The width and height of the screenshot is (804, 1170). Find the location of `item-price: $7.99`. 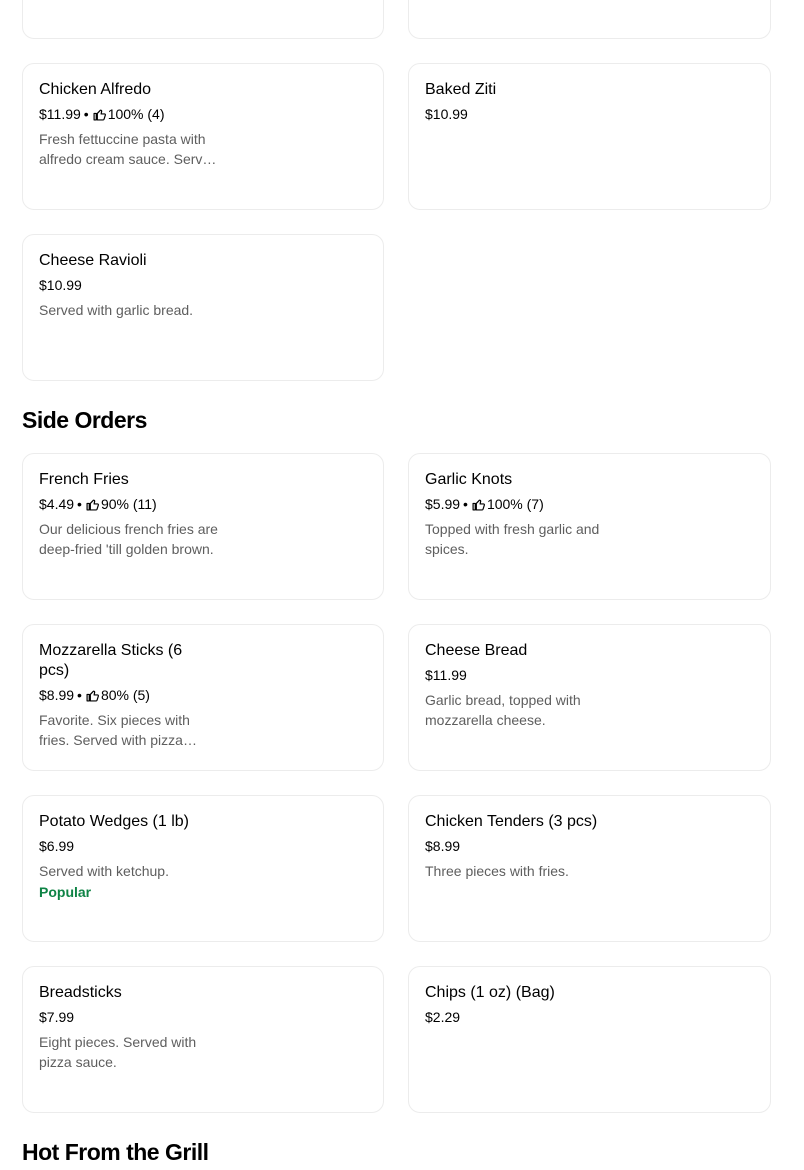

item-price: $7.99 is located at coordinates (57, 1017).